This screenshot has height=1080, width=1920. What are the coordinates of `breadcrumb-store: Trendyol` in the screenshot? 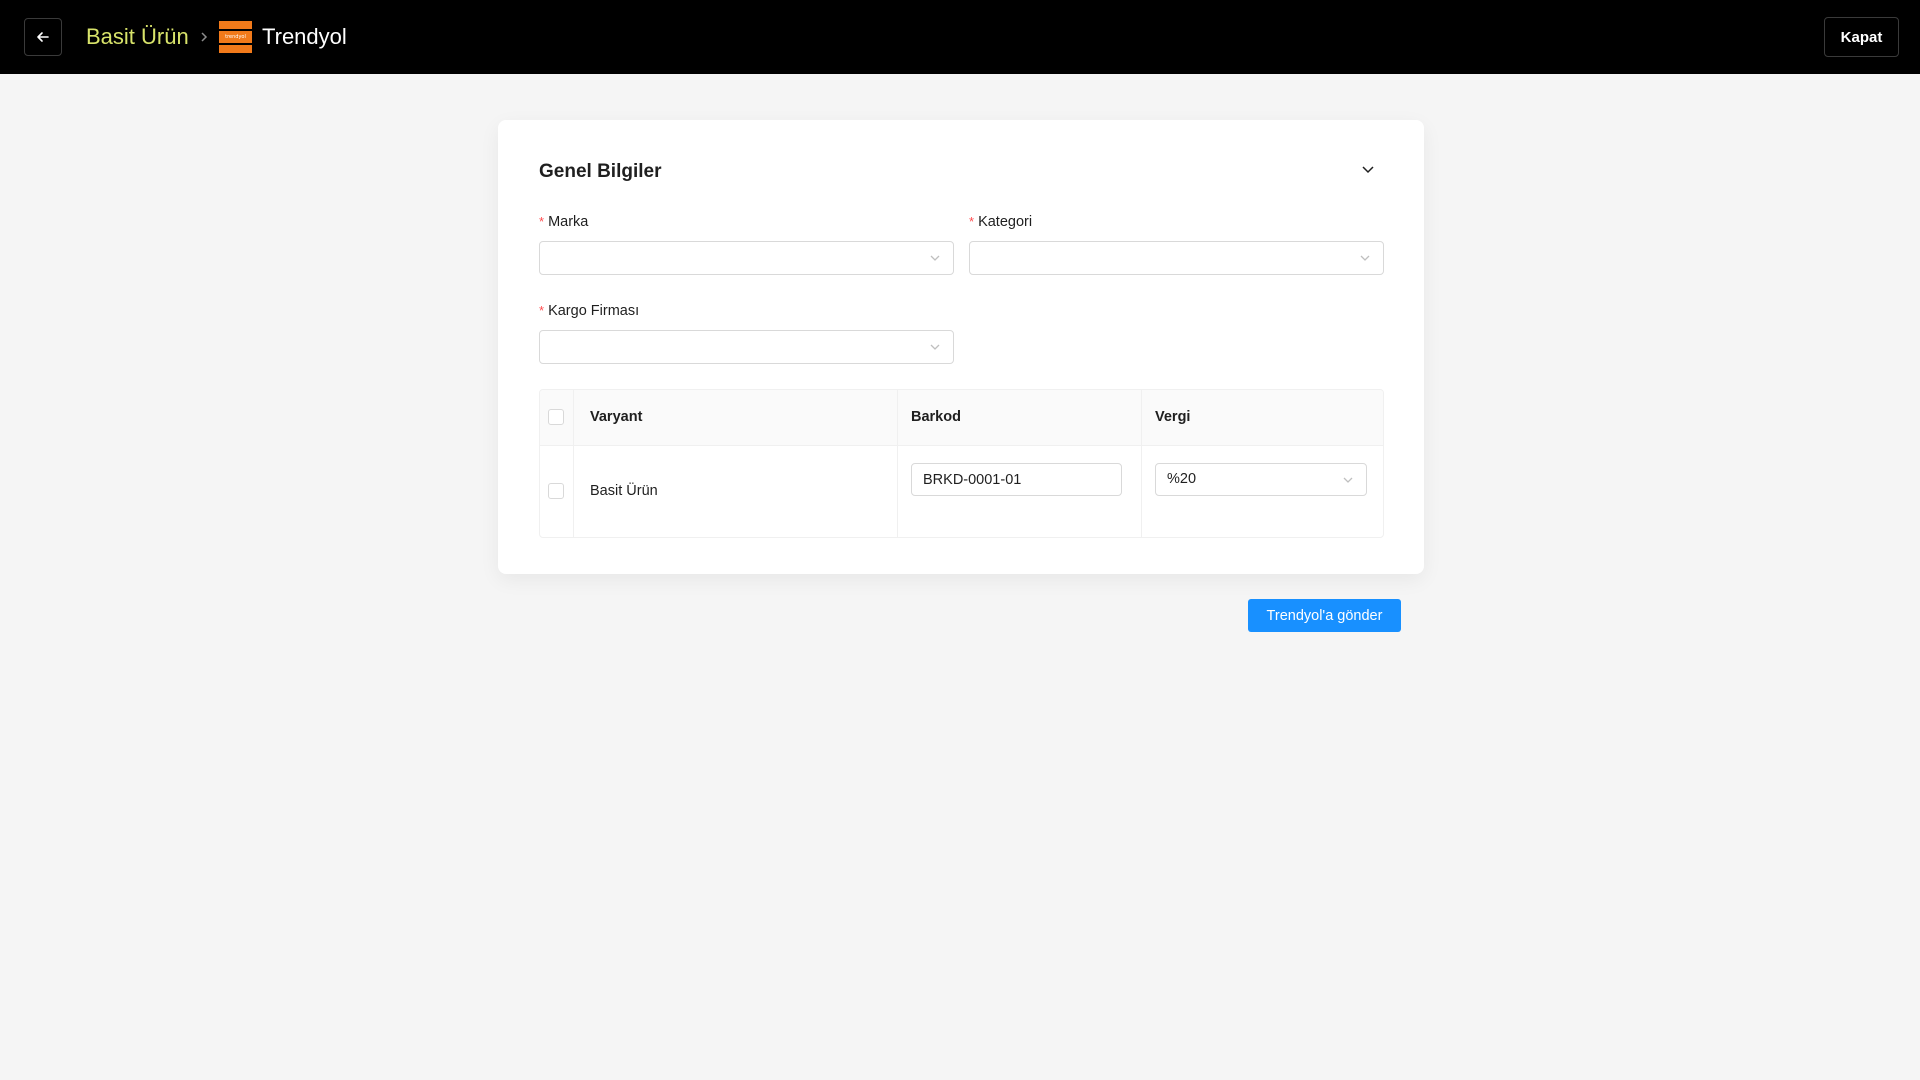 It's located at (304, 36).